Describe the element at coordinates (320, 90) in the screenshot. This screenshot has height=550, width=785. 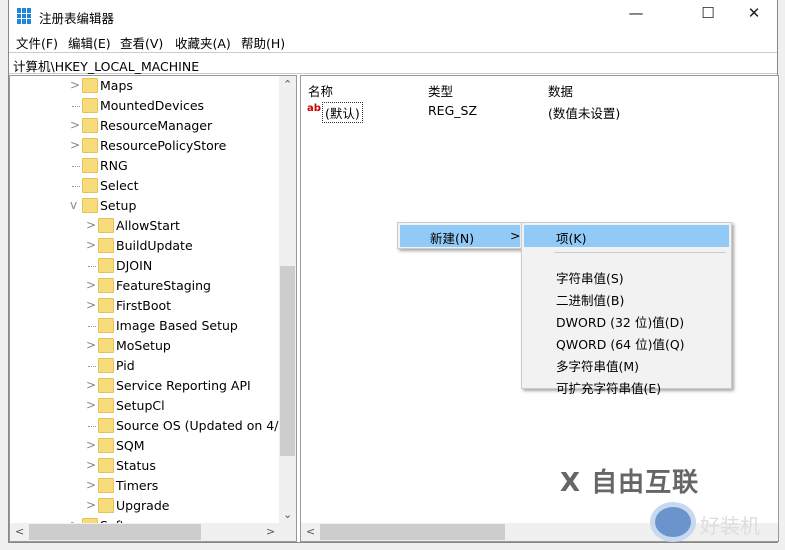
I see `column-header-name: 名称` at that location.